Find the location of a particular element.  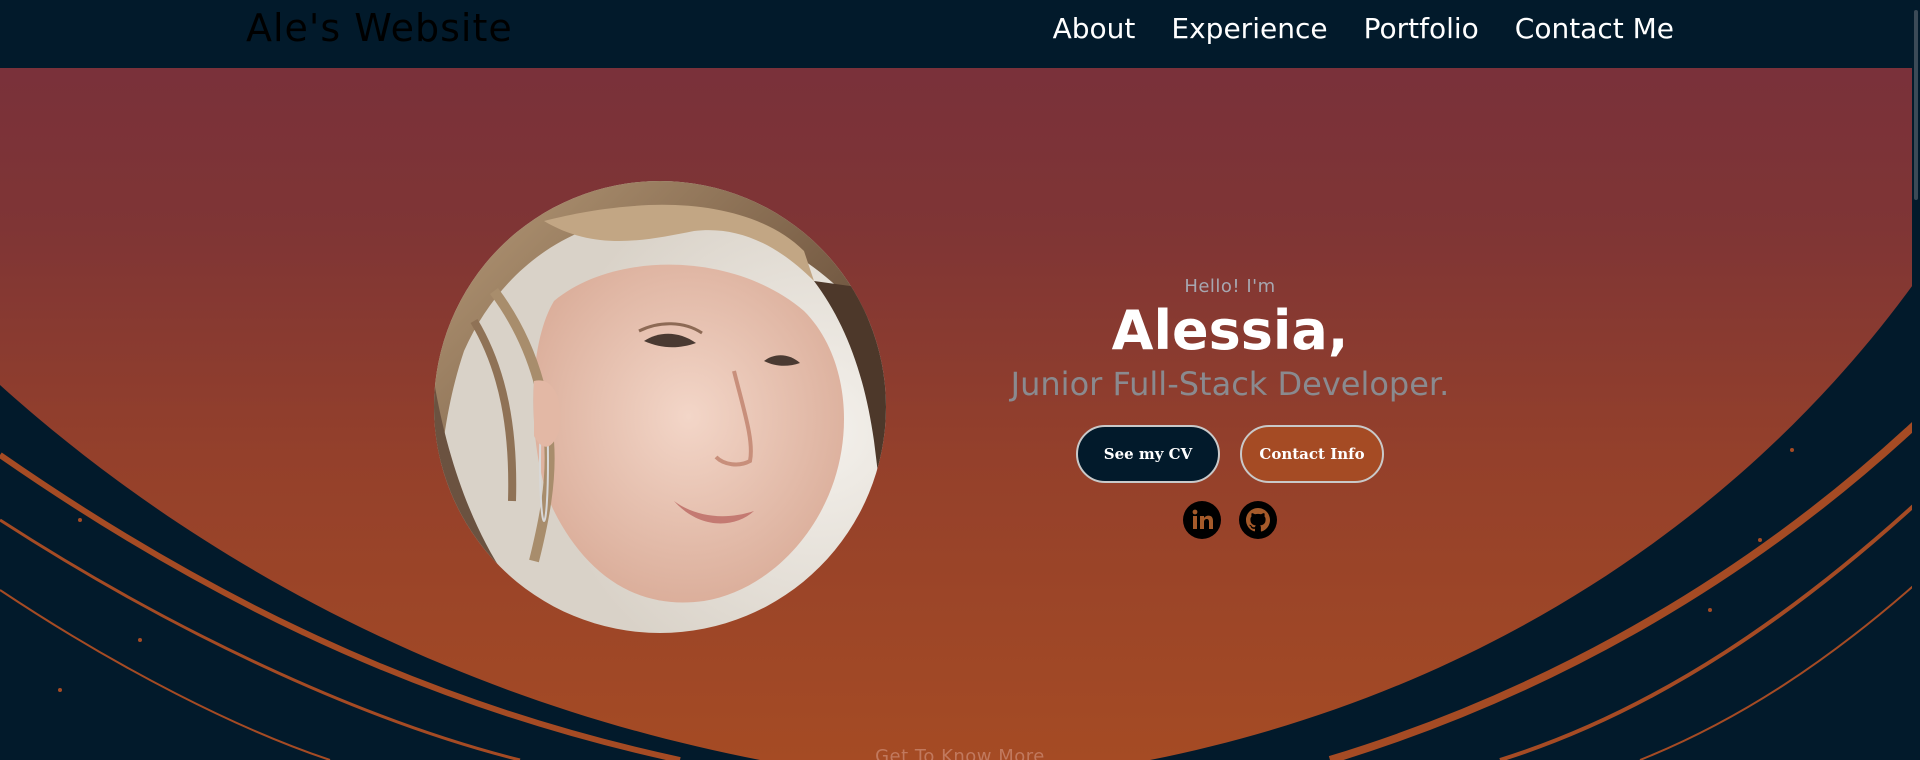

profile-photo is located at coordinates (660, 407).